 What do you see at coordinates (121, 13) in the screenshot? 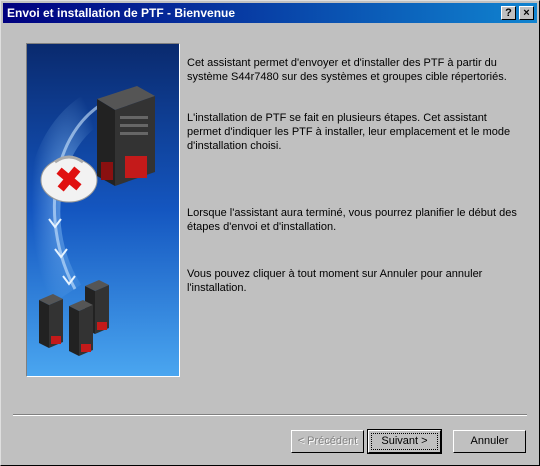
I see `window-title: Envoi et installation de PTF - Bienvenue` at bounding box center [121, 13].